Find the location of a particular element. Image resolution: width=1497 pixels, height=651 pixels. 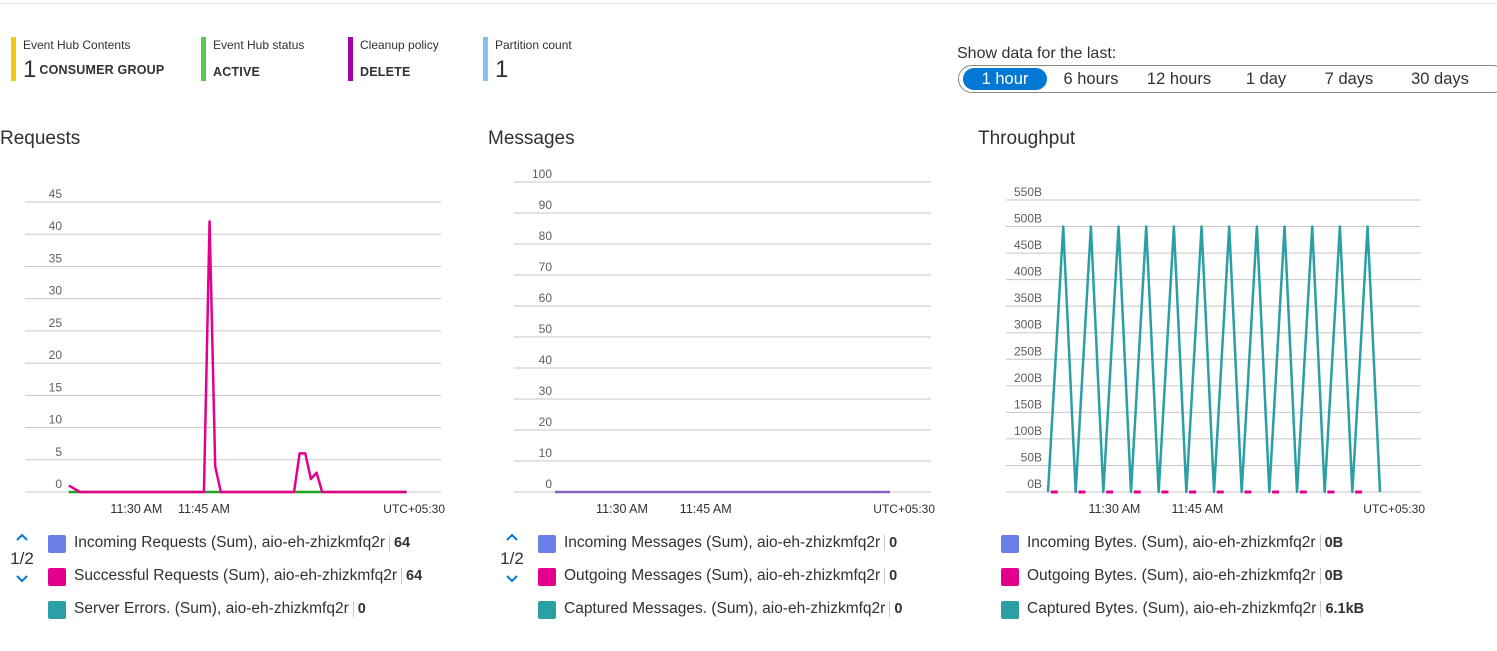

tile-label: Event Hub status is located at coordinates (259, 45).